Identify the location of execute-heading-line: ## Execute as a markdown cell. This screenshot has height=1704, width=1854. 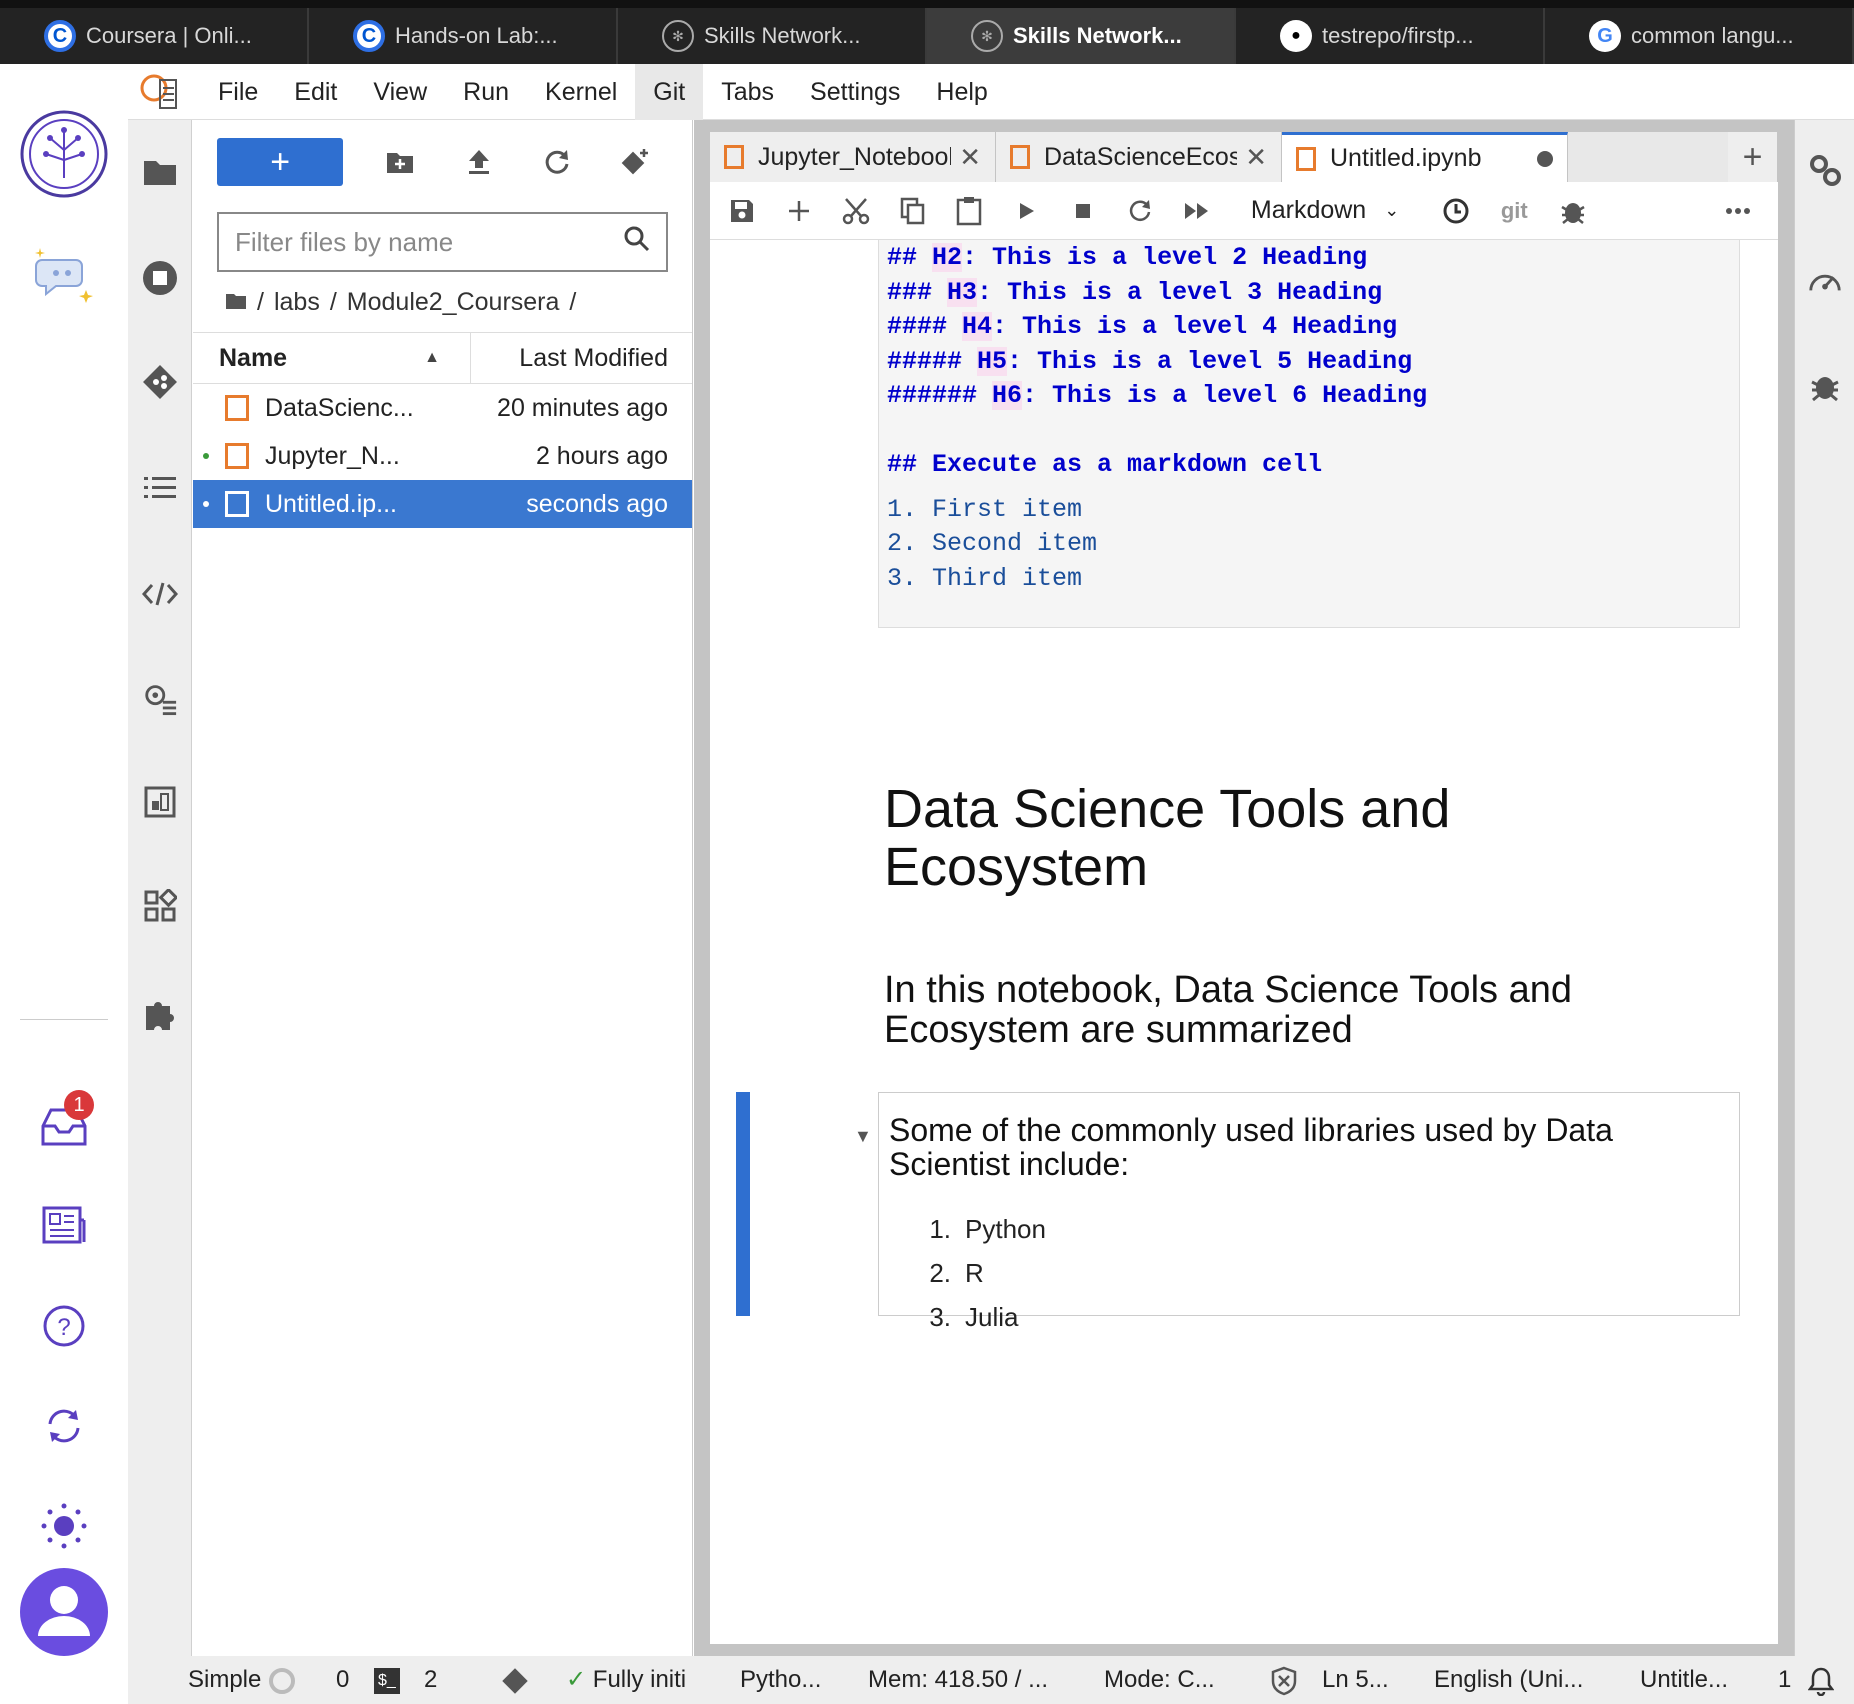
(1105, 464).